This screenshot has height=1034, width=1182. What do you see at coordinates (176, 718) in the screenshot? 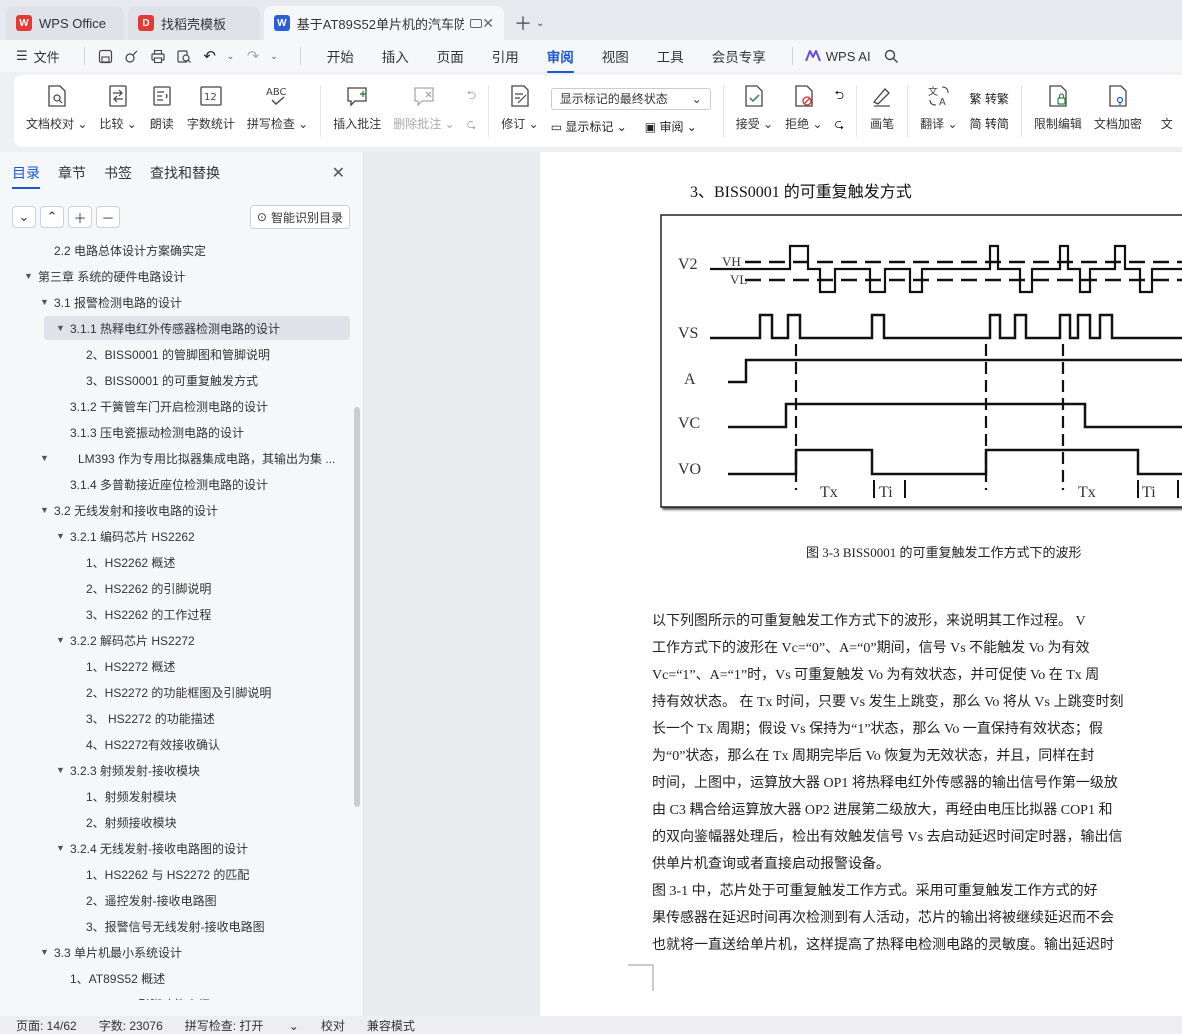
I see `toc-item: 3、 HS2272 的功能描述` at bounding box center [176, 718].